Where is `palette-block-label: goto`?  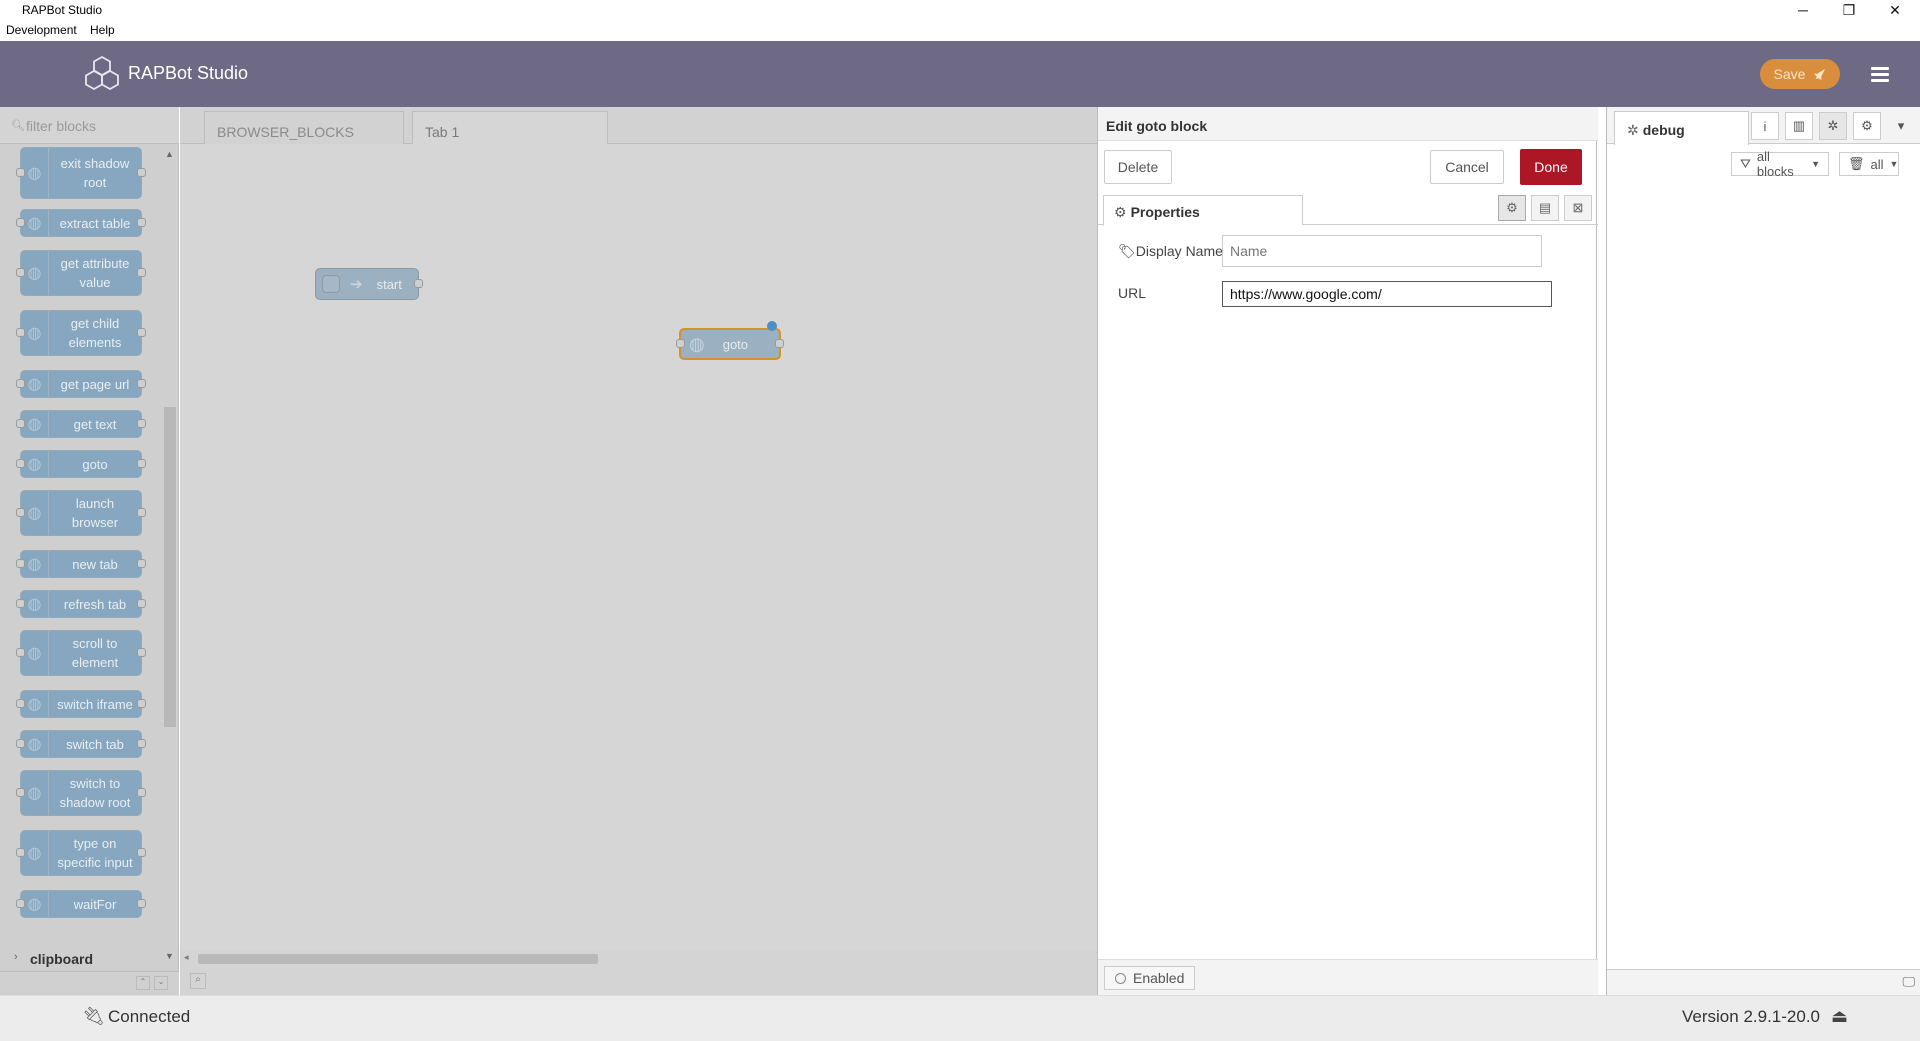
palette-block-label: goto is located at coordinates (95, 464).